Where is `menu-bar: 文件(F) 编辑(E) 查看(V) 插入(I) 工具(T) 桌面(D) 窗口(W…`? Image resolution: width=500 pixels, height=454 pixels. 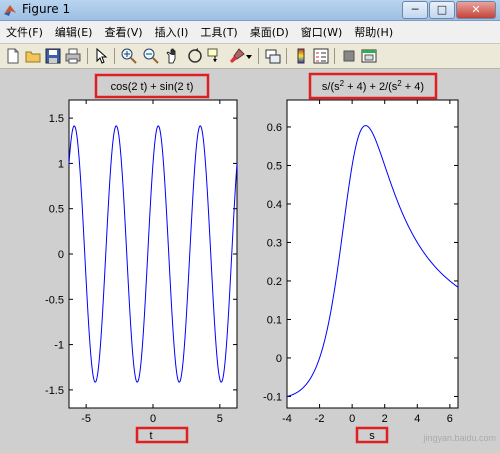 menu-bar: 文件(F) 编辑(E) 查看(V) 插入(I) 工具(T) 桌面(D) 窗口(W… is located at coordinates (250, 32).